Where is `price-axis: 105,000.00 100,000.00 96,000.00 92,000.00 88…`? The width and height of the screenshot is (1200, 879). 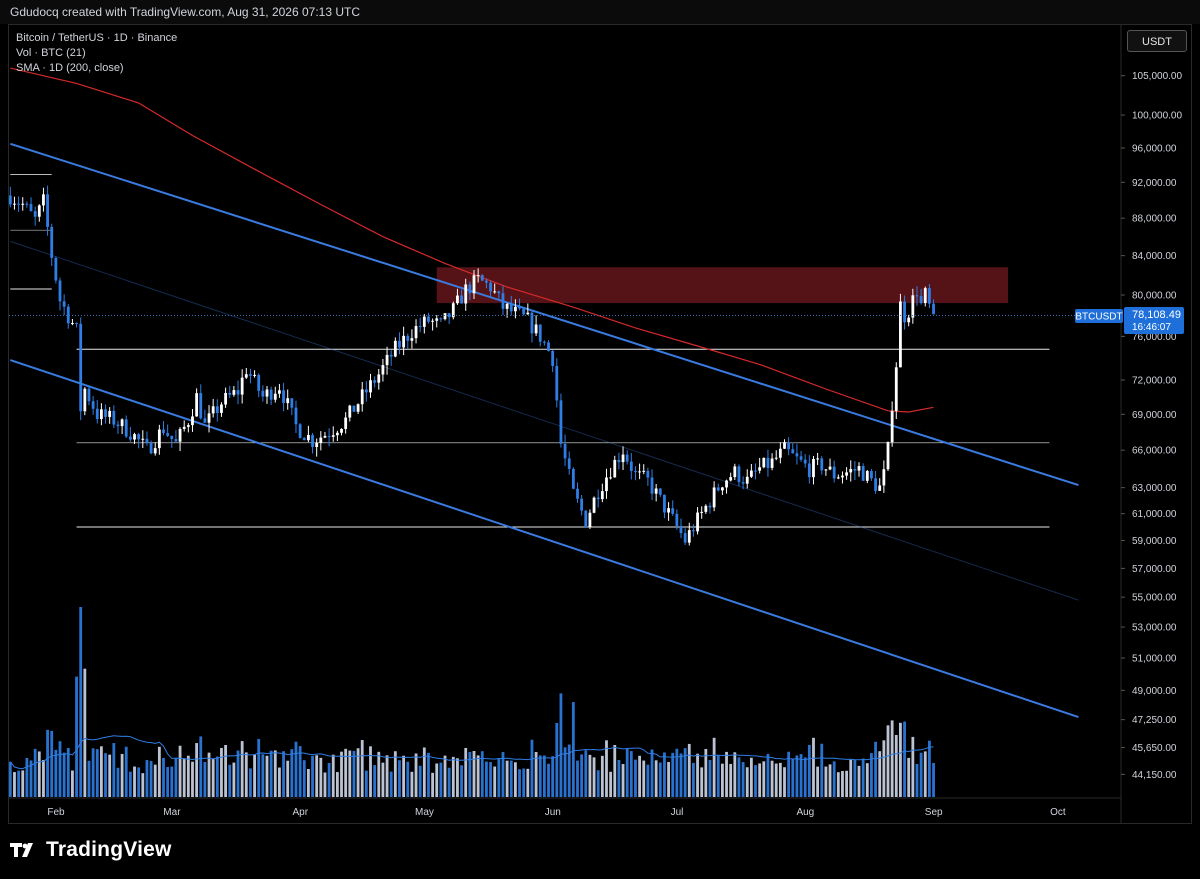 price-axis: 105,000.00 100,000.00 96,000.00 92,000.00 88… is located at coordinates (1151, 426).